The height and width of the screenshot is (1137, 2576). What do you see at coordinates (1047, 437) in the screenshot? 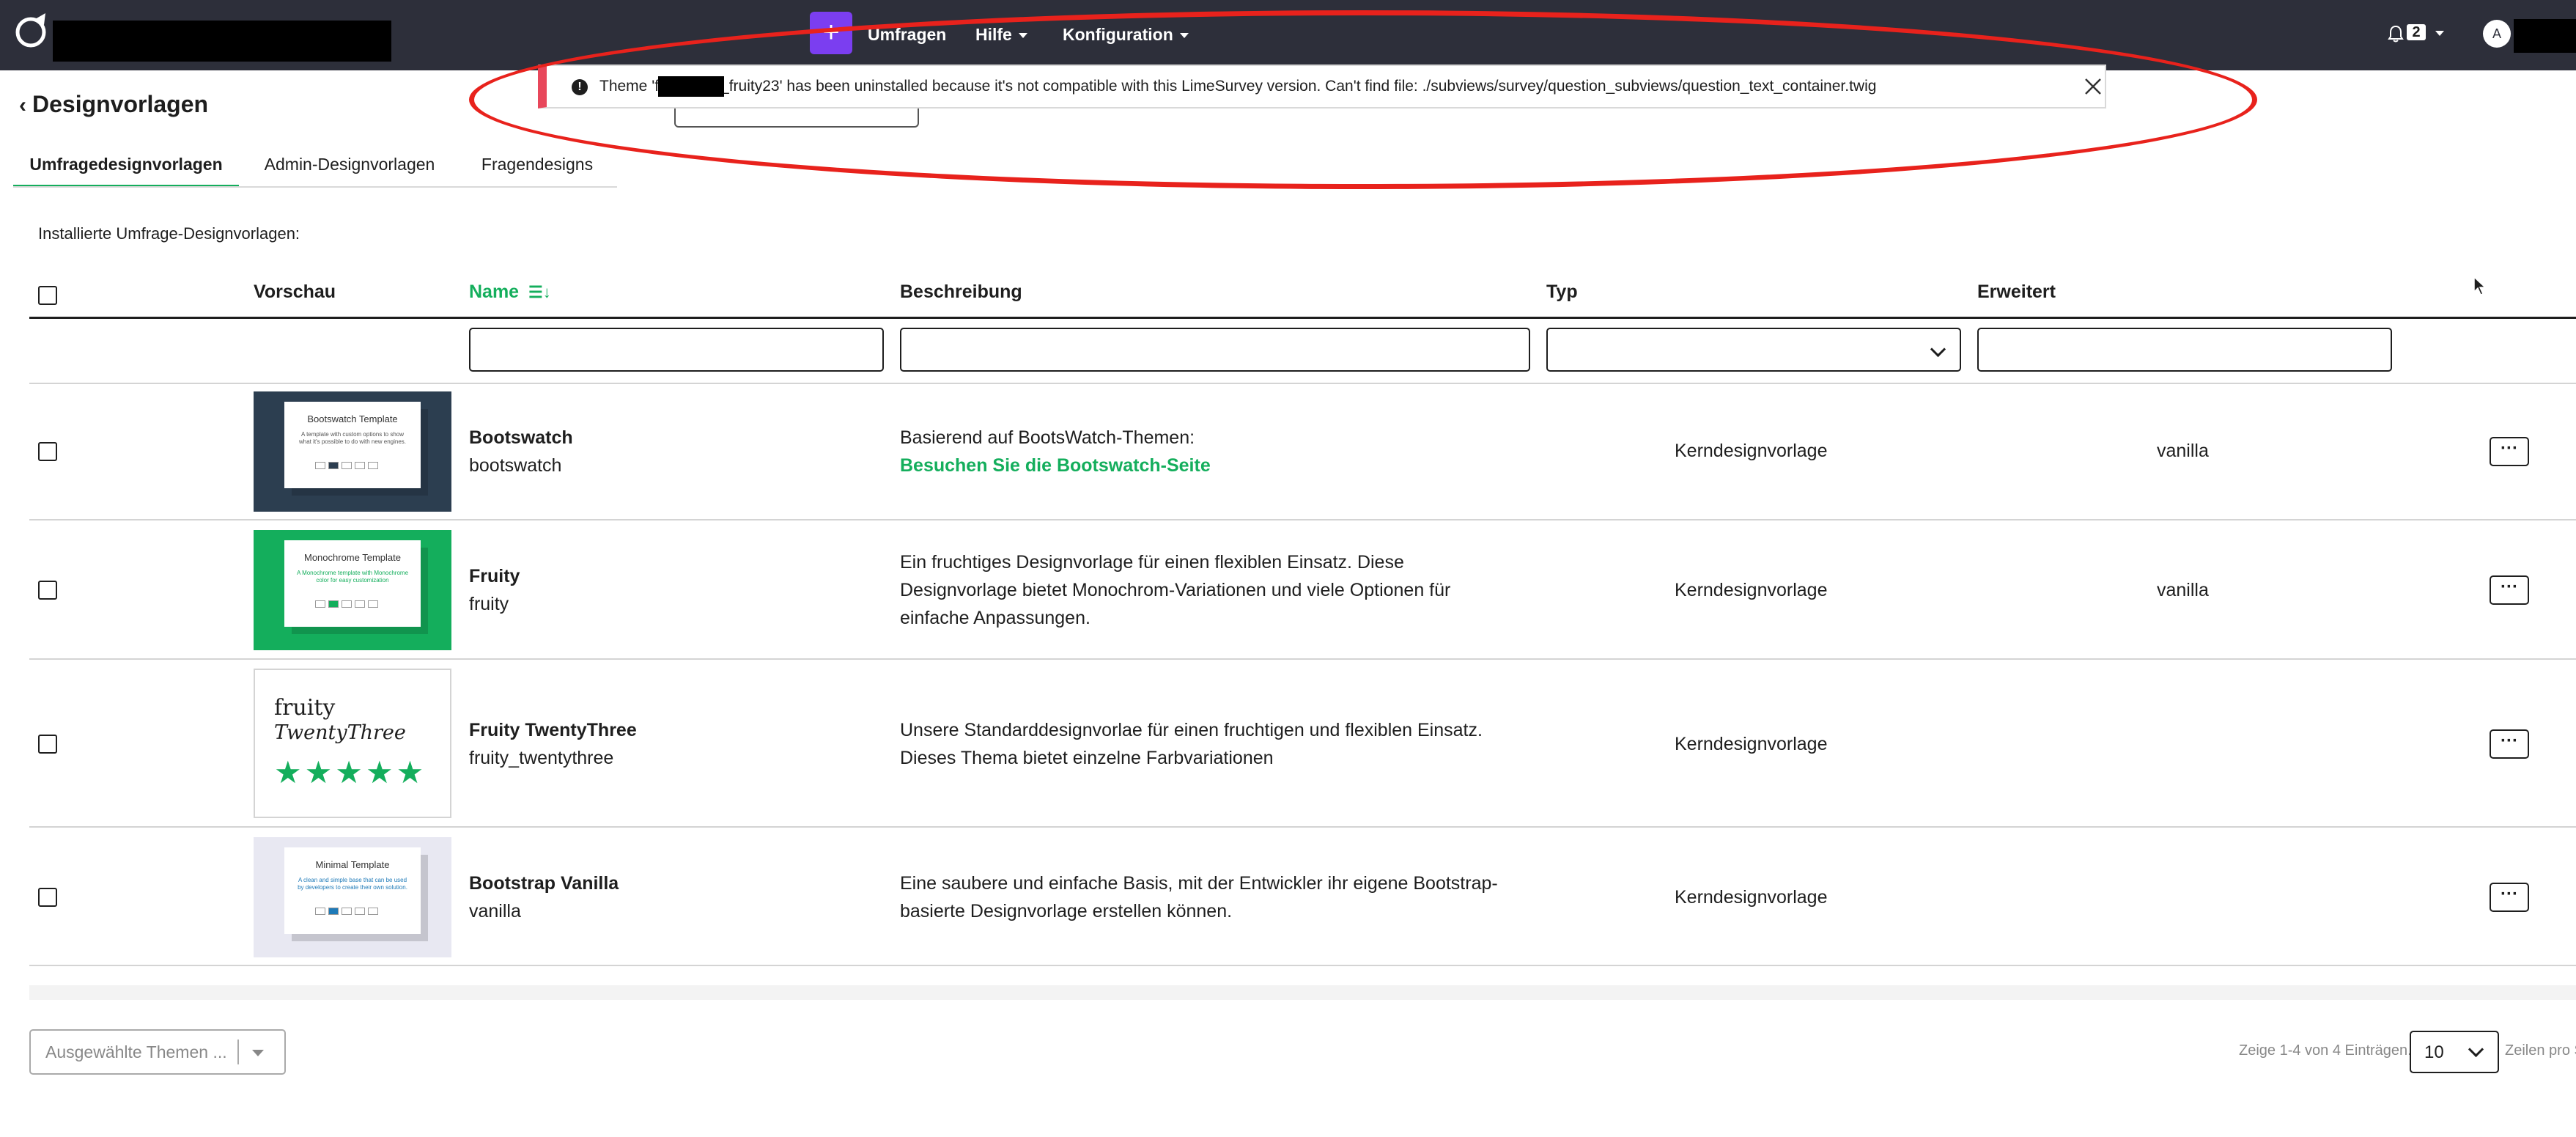
I see `theme-description: Basierend auf BootsWatch-Themen:` at bounding box center [1047, 437].